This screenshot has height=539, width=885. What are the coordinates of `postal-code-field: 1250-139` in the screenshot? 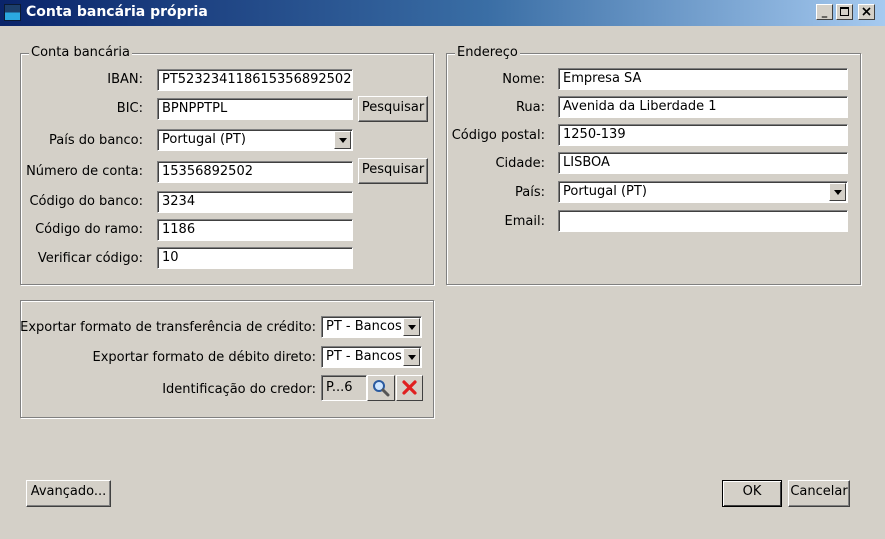 It's located at (703, 135).